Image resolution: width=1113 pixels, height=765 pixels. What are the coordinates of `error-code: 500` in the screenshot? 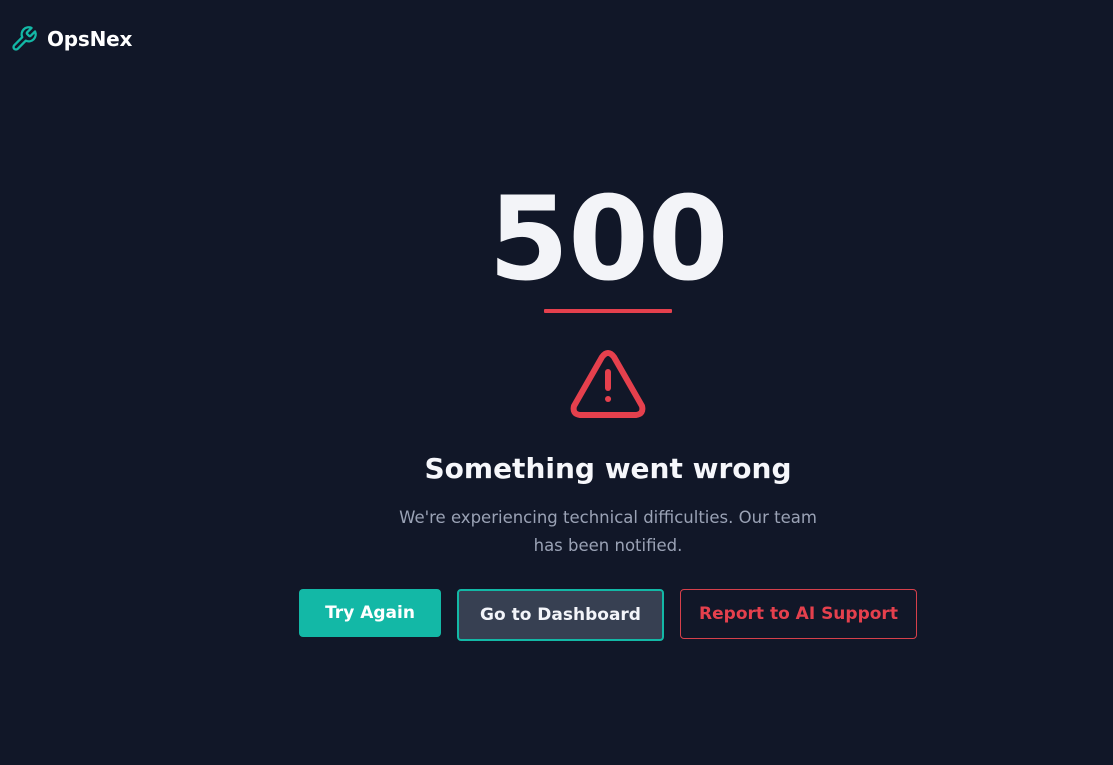 It's located at (608, 239).